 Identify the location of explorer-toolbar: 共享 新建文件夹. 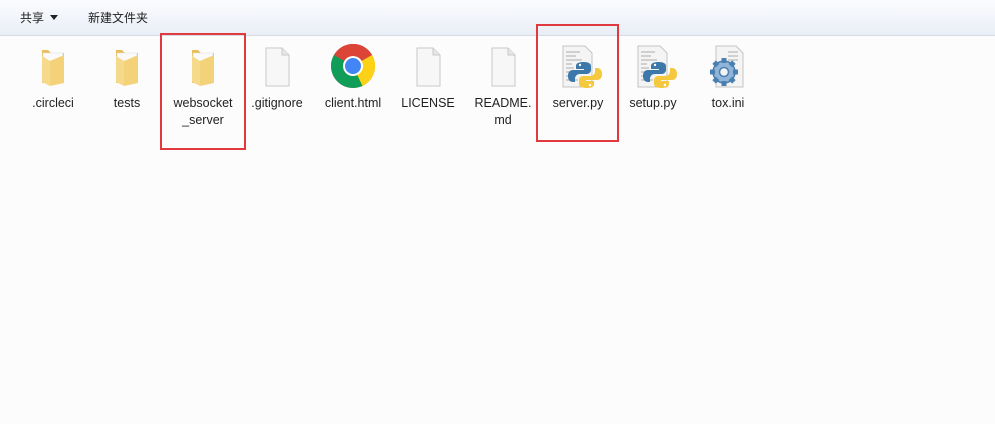
(497, 18).